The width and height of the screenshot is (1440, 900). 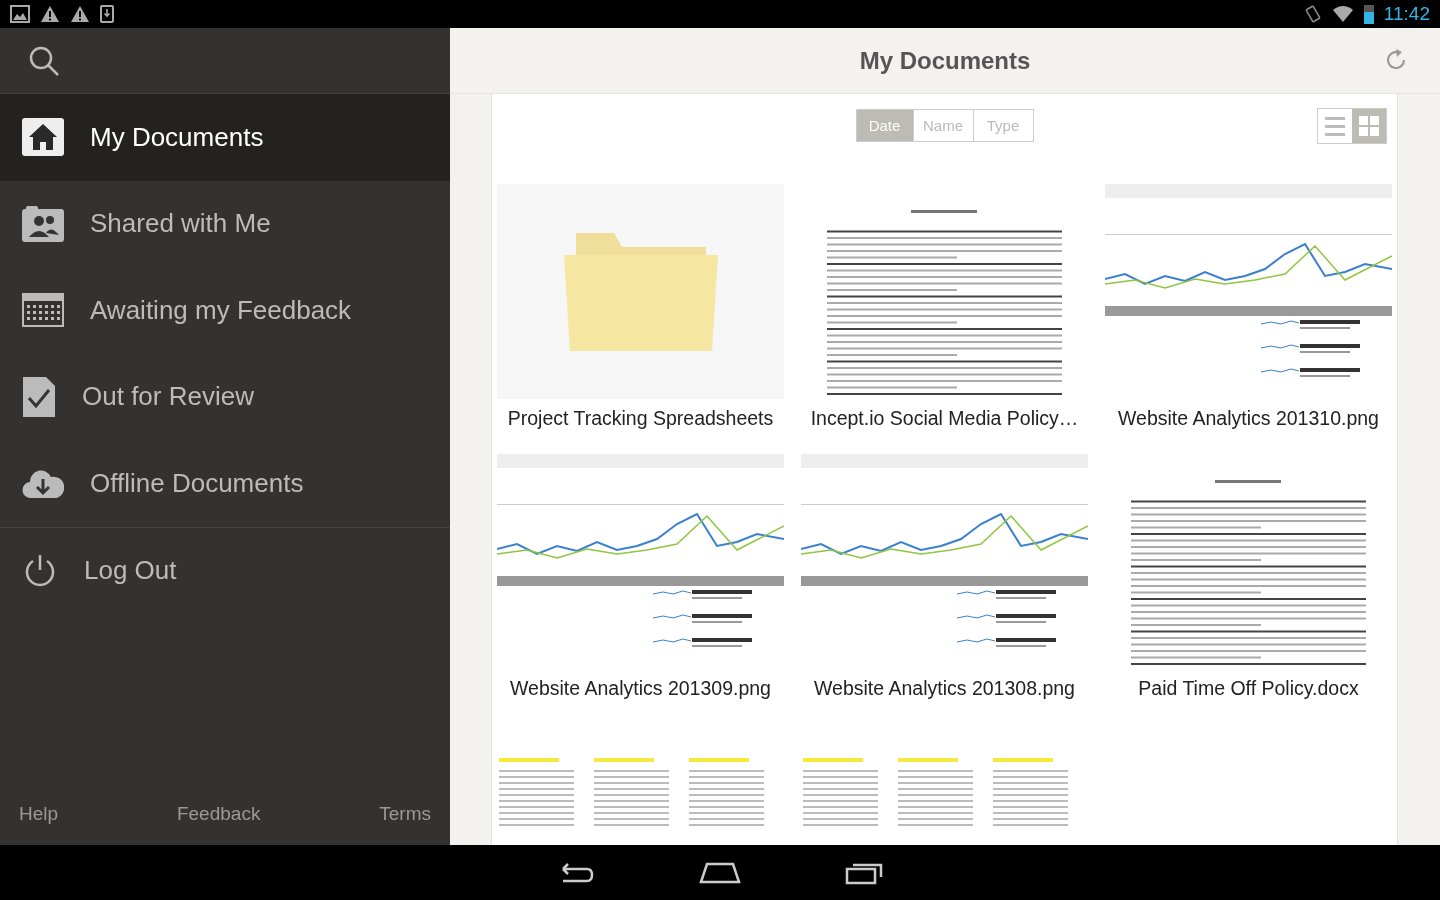 What do you see at coordinates (1248, 418) in the screenshot?
I see `document-name: Website Analytics 201310.png` at bounding box center [1248, 418].